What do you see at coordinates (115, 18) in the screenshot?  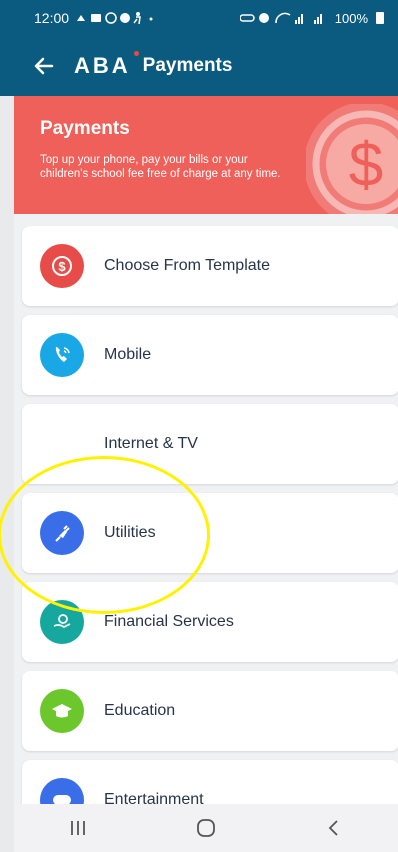 I see `notification-icons` at bounding box center [115, 18].